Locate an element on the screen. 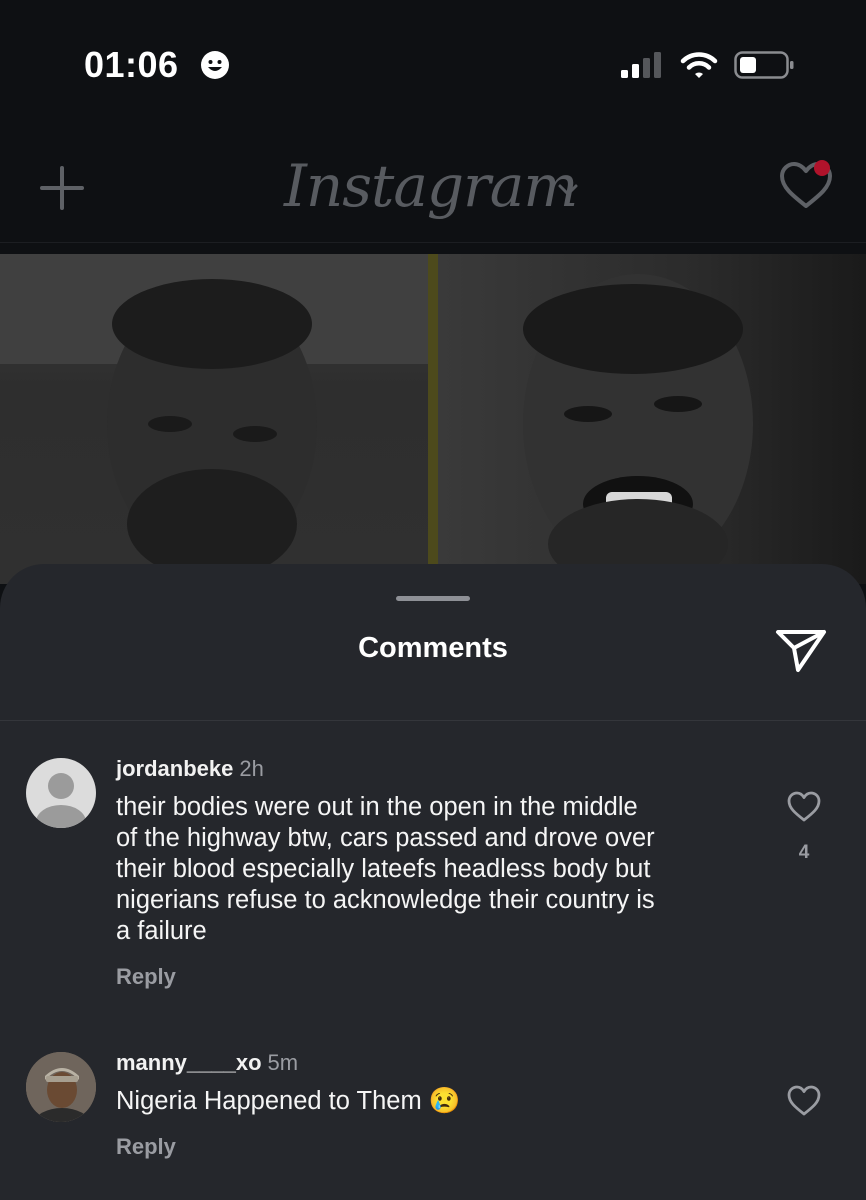  comment-text: Nigeria Happened to Them 😢 is located at coordinates (436, 1101).